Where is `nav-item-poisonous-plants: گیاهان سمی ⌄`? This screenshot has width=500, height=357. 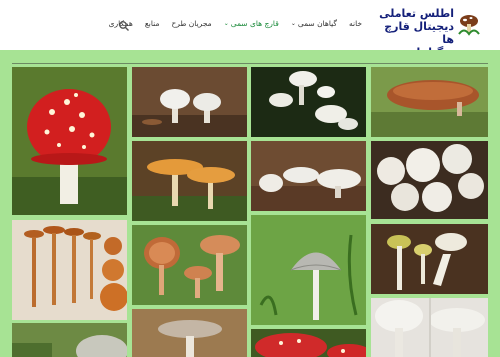
nav-item-poisonous-plants: گیاهان سمی ⌄ is located at coordinates (314, 23).